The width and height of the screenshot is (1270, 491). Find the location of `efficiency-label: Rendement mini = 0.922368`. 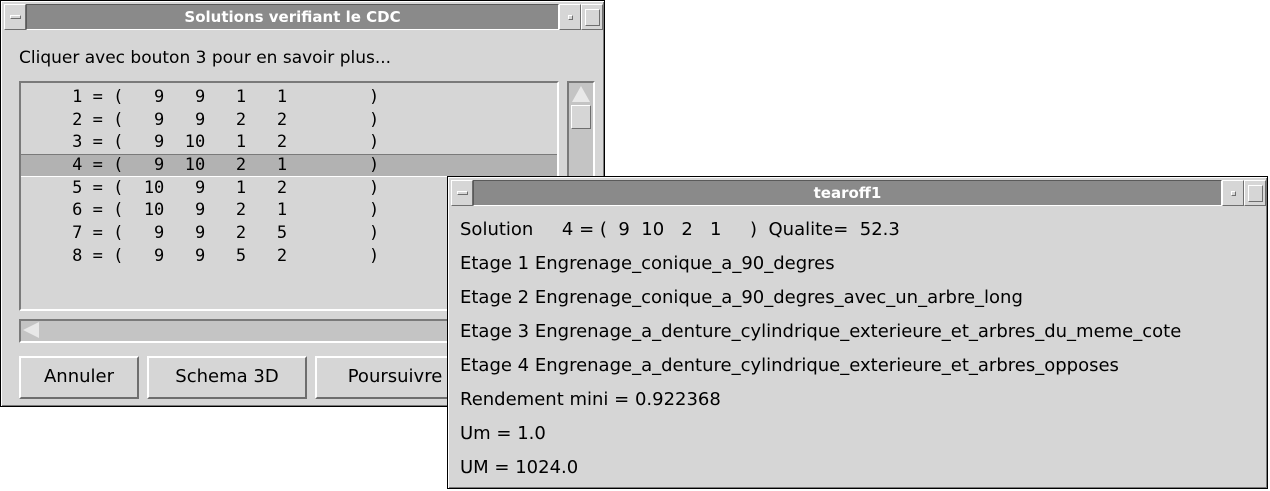

efficiency-label: Rendement mini = 0.922368 is located at coordinates (590, 399).